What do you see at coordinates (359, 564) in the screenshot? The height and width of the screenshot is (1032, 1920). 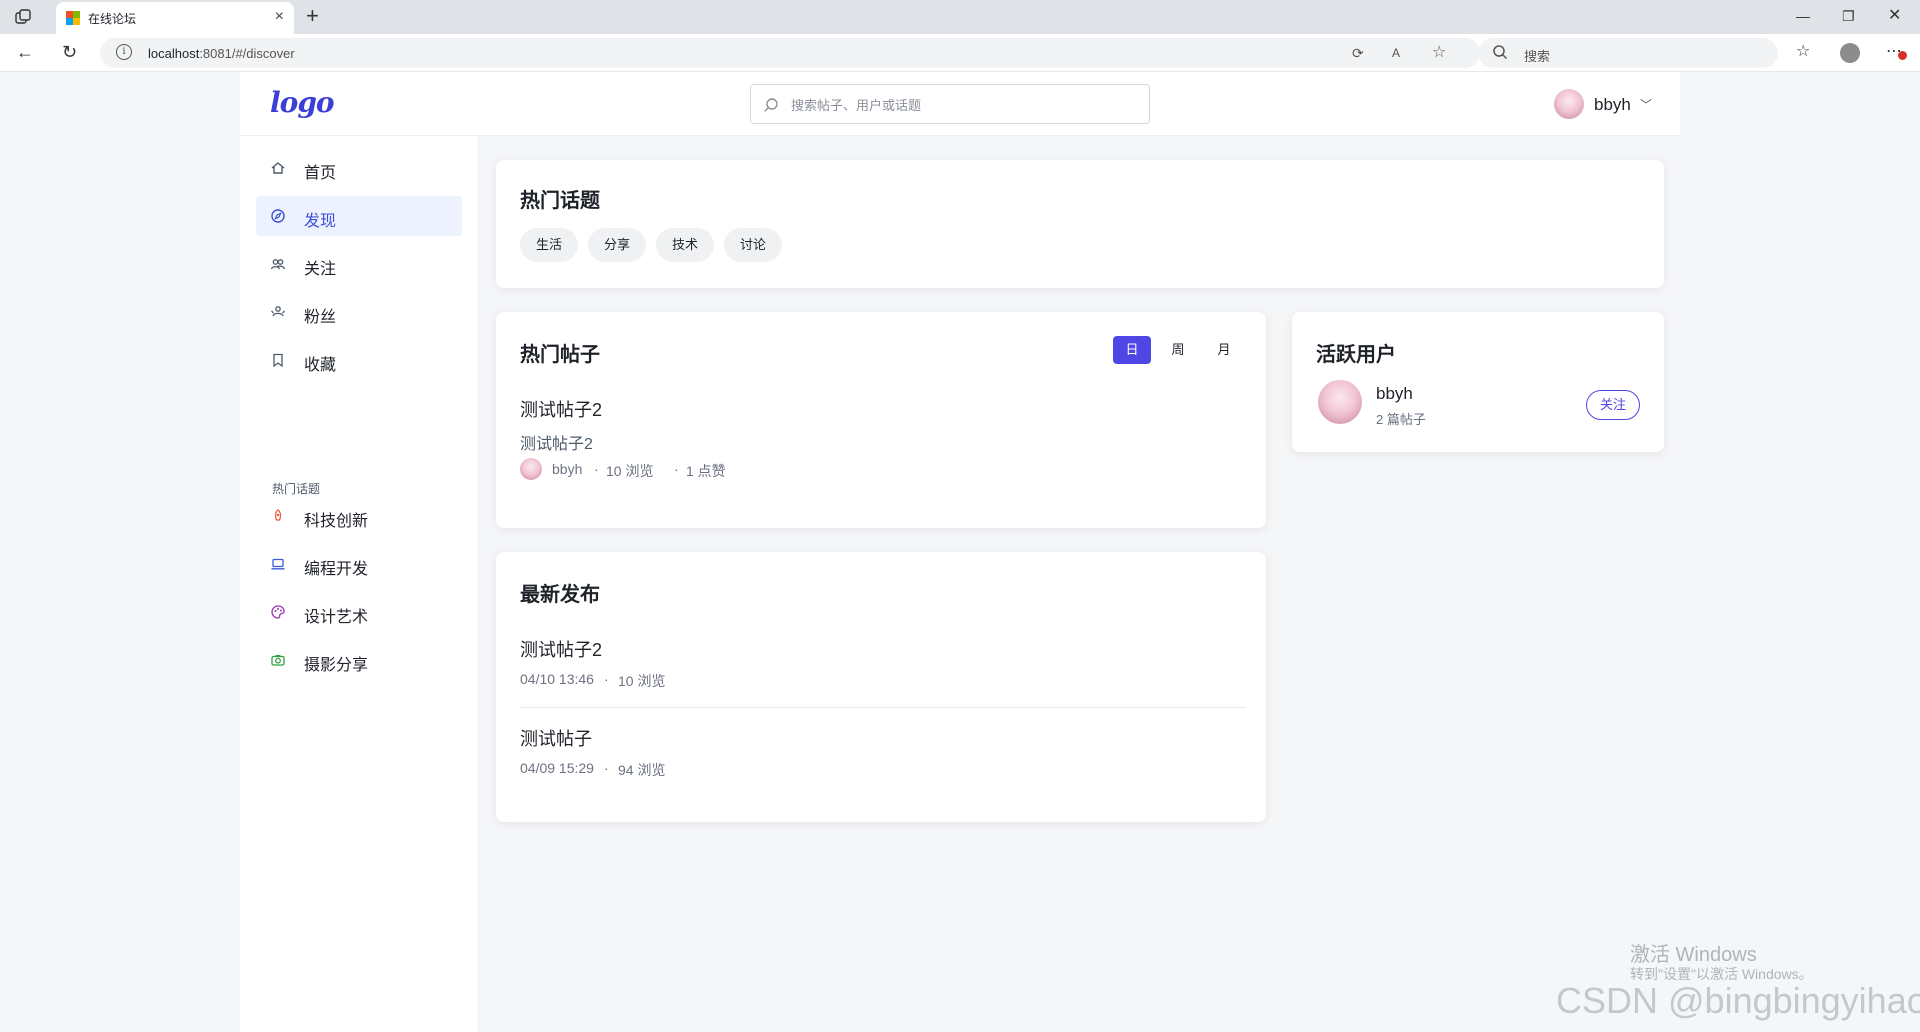 I see `sidebar-topic-programming: 编程开发` at bounding box center [359, 564].